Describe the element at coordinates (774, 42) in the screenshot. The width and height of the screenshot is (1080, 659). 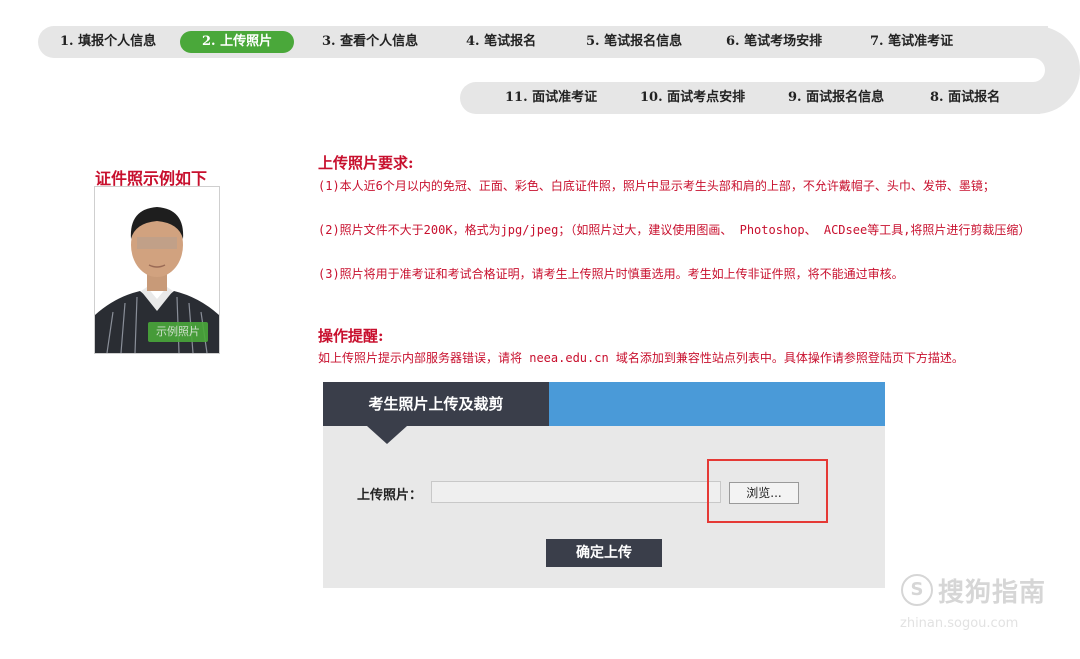
I see `step-written-exam-arrangement: 6. 笔试考场安排` at that location.